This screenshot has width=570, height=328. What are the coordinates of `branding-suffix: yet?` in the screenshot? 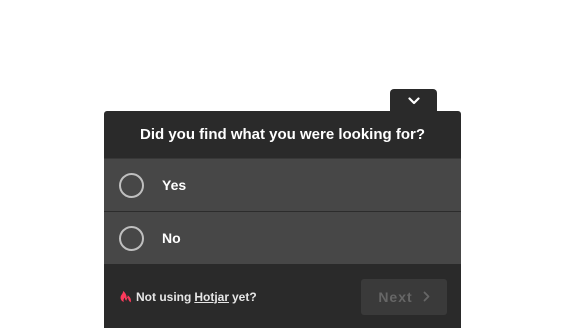 It's located at (244, 296).